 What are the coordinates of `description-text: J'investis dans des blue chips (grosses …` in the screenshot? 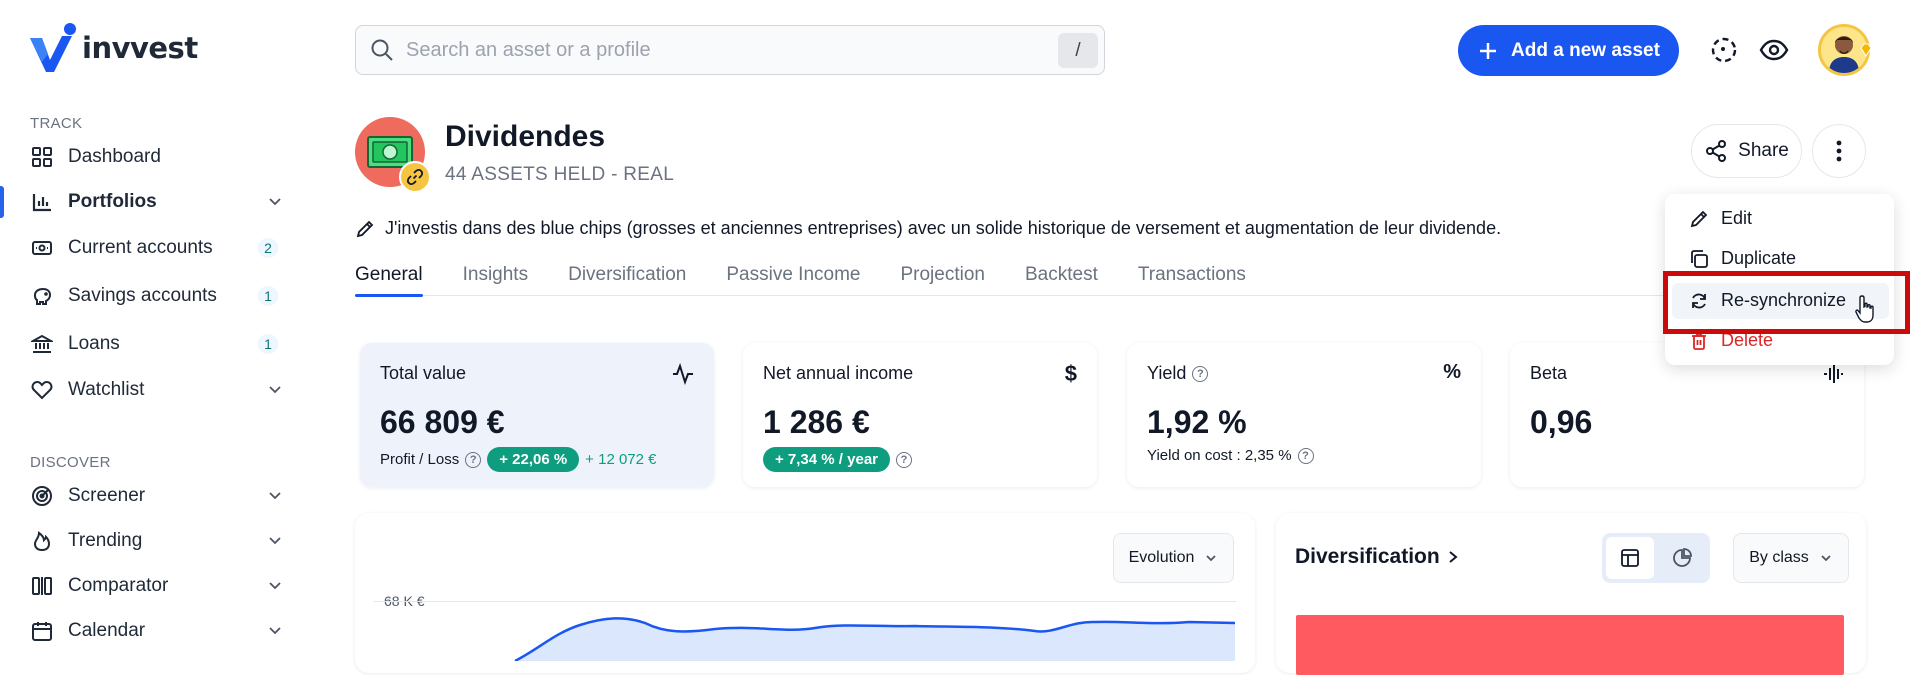 It's located at (943, 228).